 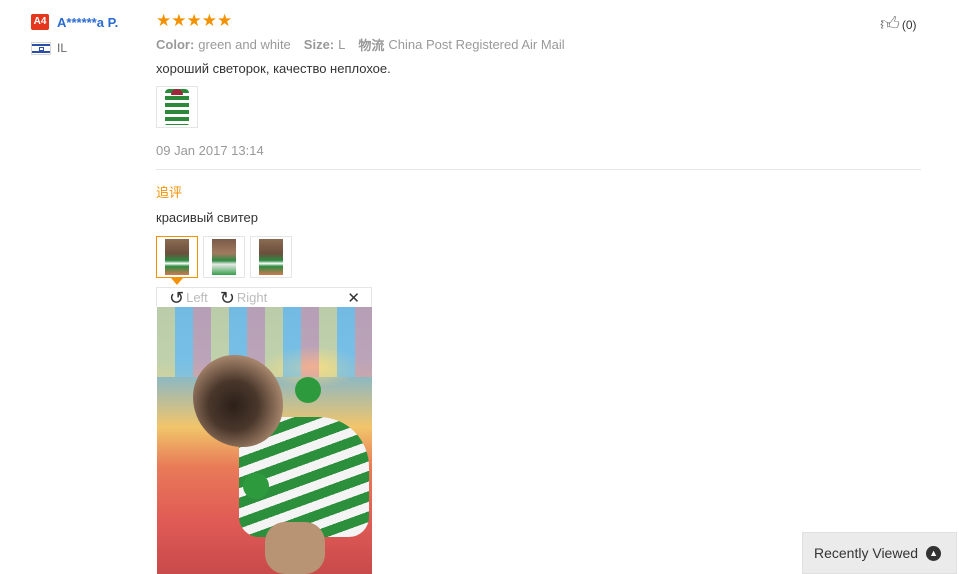 I want to click on review-date: 09 Jan 2017 13:14, so click(x=210, y=150).